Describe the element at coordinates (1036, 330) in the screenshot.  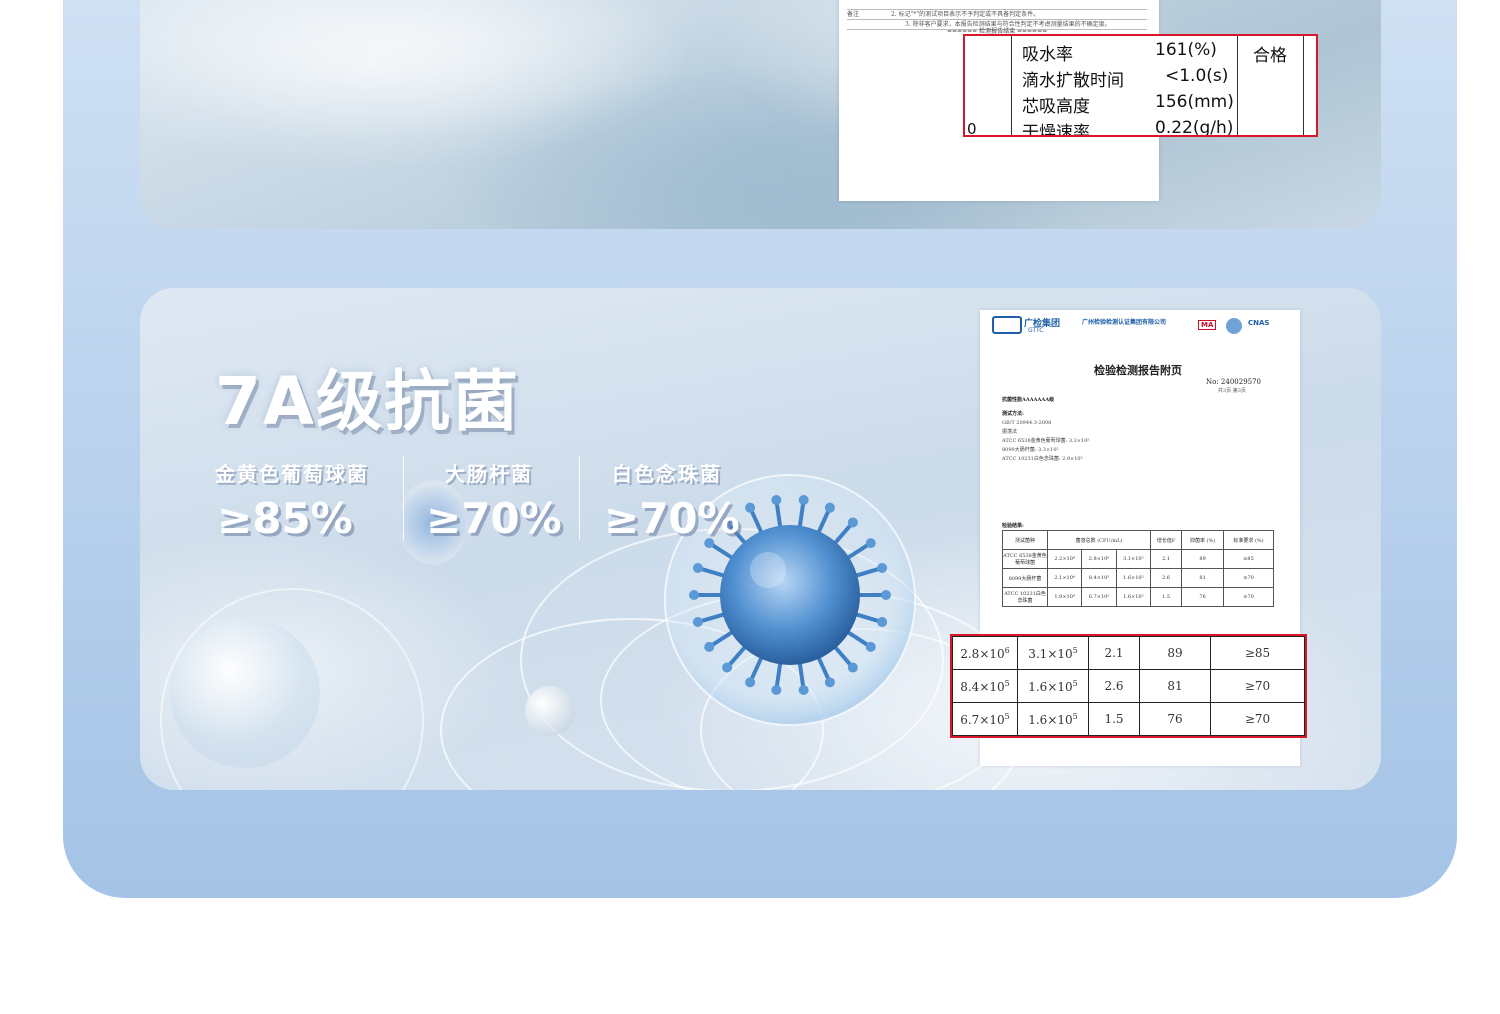
I see `org-en-name: GTTC` at that location.